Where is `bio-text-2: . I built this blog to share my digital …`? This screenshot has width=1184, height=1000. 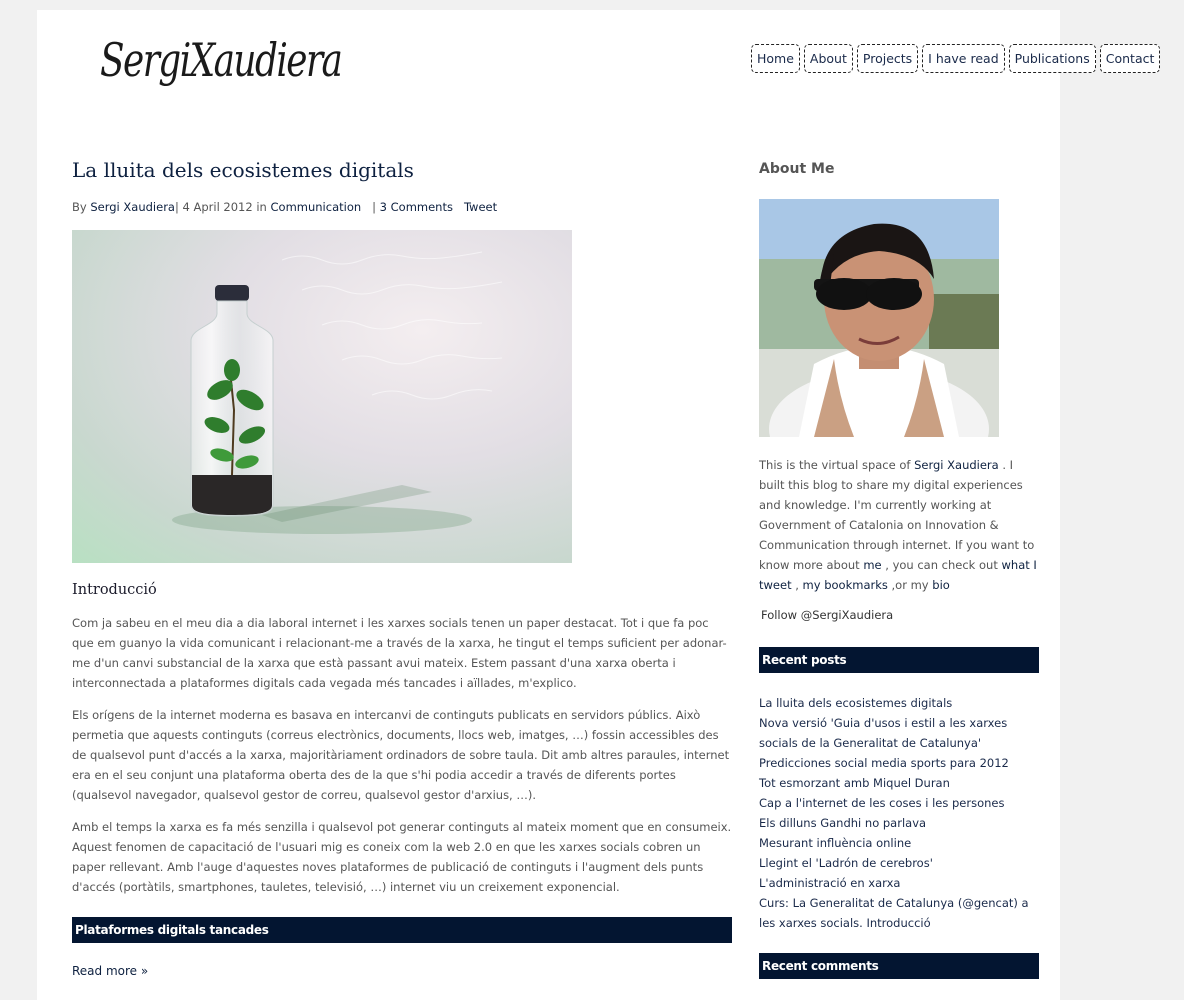 bio-text-2: . I built this blog to share my digital … is located at coordinates (897, 515).